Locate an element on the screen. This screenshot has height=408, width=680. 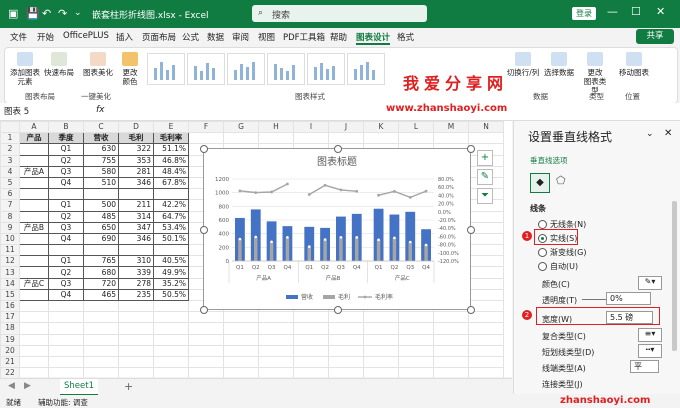
cap-type-dropdown: 平 is located at coordinates (644, 366).